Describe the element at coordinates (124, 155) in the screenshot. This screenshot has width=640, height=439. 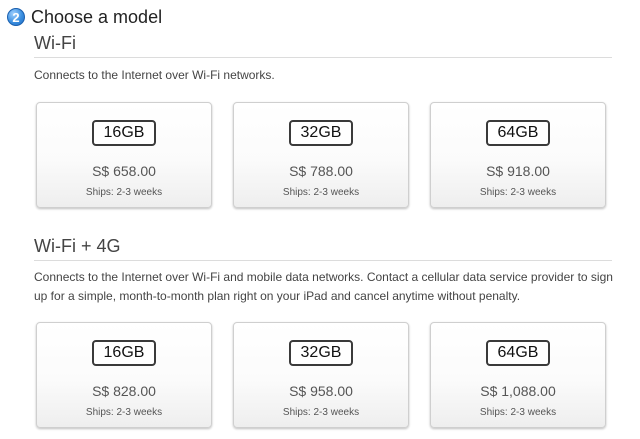
I see `model-card-wifi-16gb: 16GB S$ 658.00 Ships: 2-3 weeks` at that location.